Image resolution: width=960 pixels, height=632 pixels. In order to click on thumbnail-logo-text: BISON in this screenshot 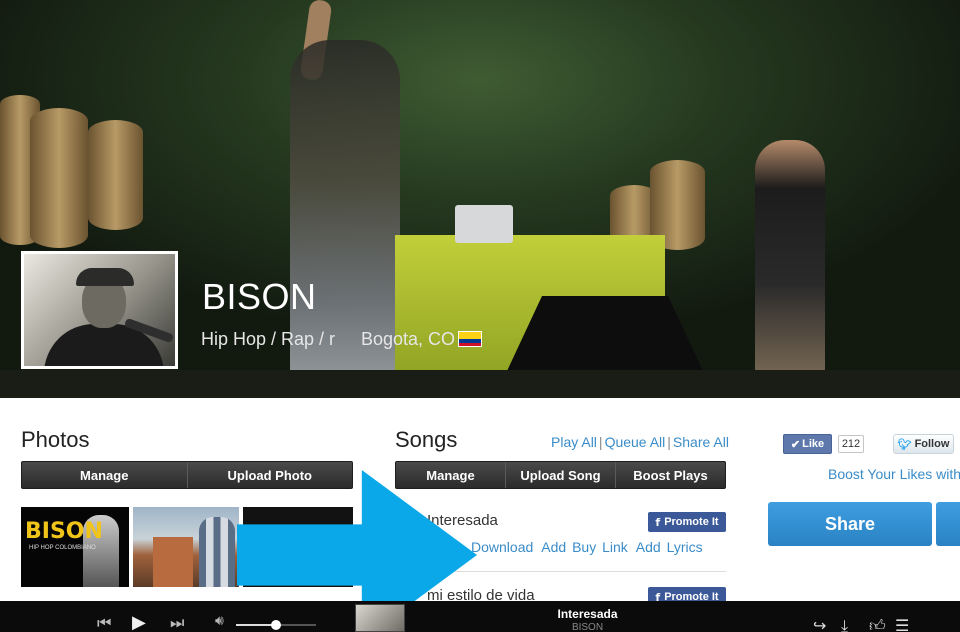, I will do `click(64, 531)`.